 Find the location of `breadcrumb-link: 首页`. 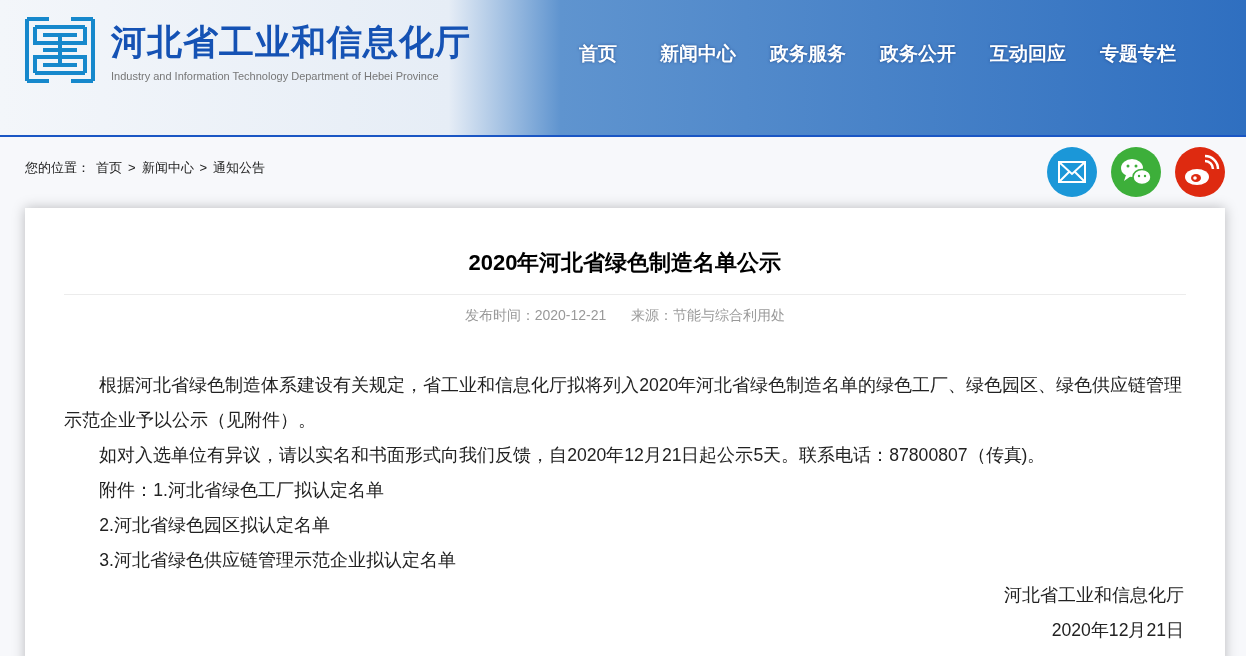

breadcrumb-link: 首页 is located at coordinates (109, 168).